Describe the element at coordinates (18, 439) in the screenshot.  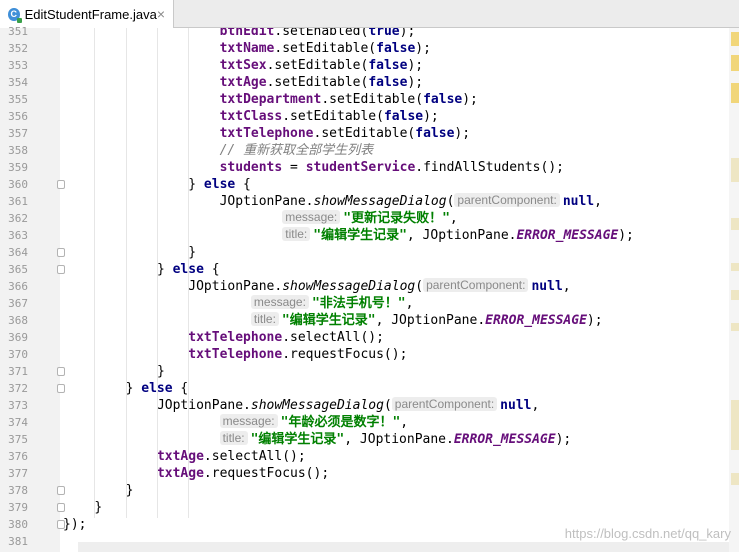
I see `line-number: 375` at that location.